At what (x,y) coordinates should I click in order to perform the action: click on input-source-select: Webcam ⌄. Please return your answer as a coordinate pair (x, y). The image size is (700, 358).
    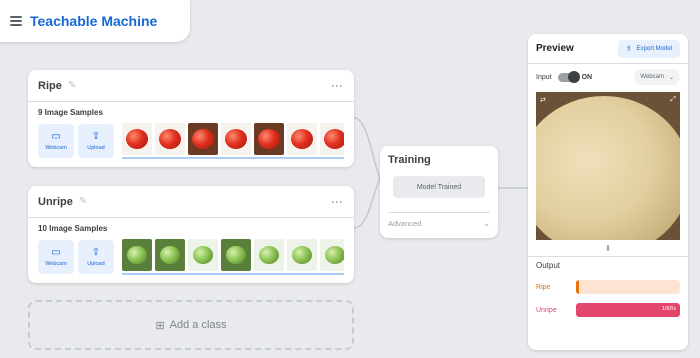
    Looking at the image, I should click on (657, 77).